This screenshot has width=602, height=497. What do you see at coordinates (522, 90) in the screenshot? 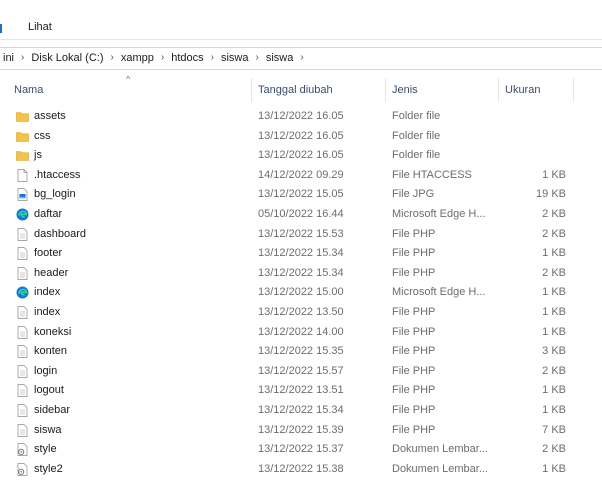
I see `column-header-size: Ukuran` at bounding box center [522, 90].